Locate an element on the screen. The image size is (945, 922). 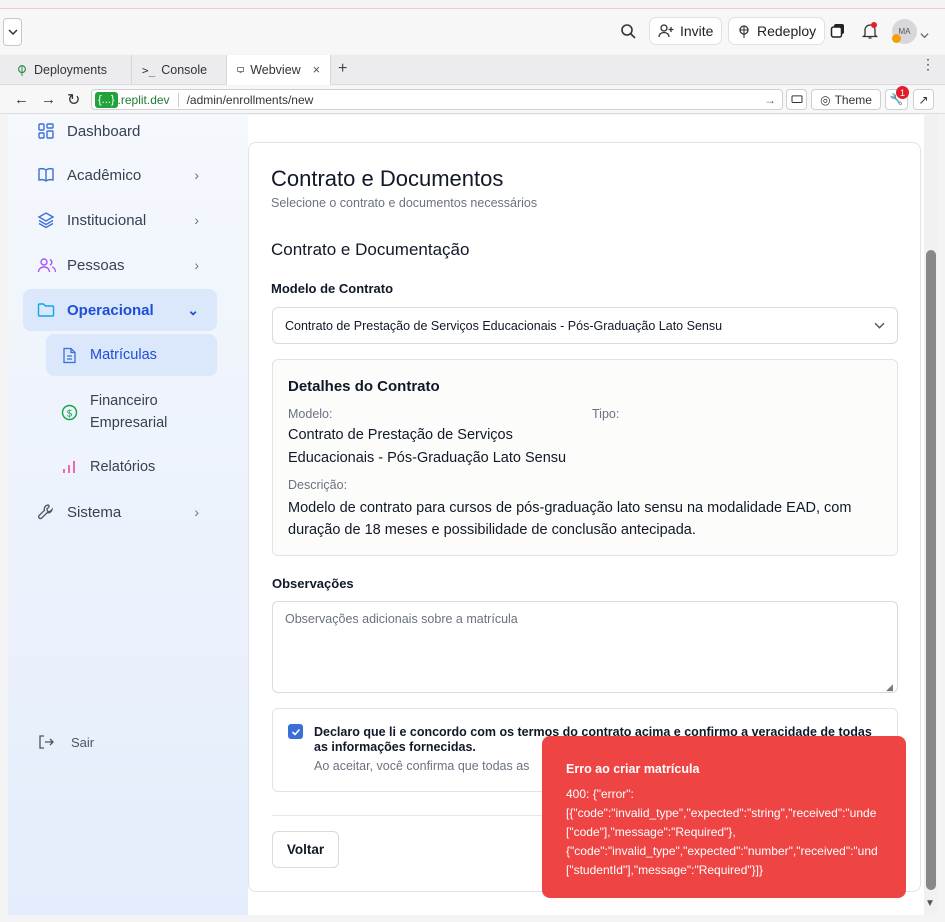
description-label: Descrição: is located at coordinates (318, 485).